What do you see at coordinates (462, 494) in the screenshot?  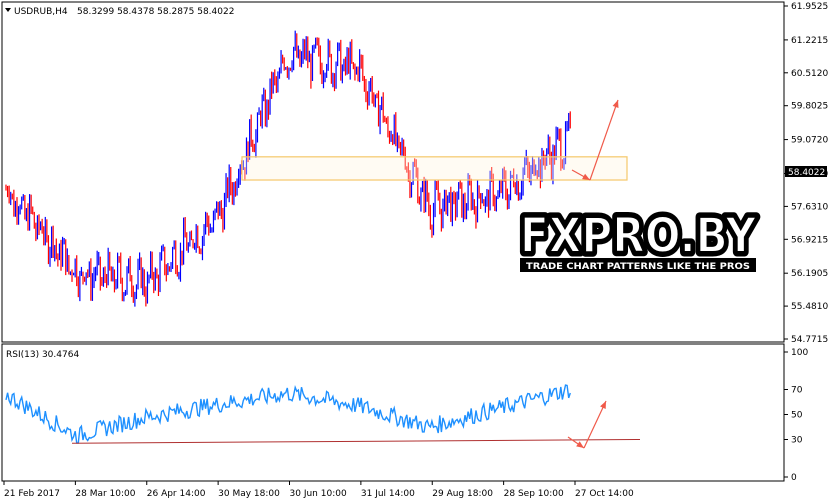 I see `time-tick-label: 29 Aug 18:00` at bounding box center [462, 494].